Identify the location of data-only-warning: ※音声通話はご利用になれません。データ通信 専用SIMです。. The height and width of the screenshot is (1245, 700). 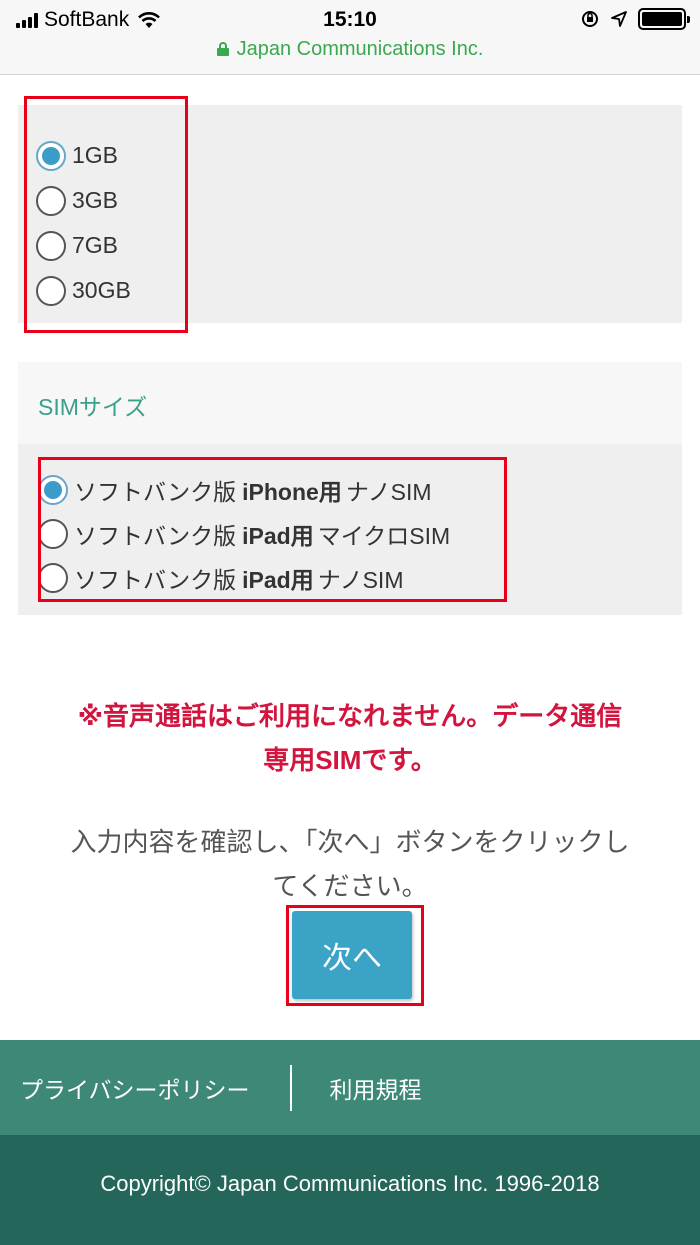
(350, 738).